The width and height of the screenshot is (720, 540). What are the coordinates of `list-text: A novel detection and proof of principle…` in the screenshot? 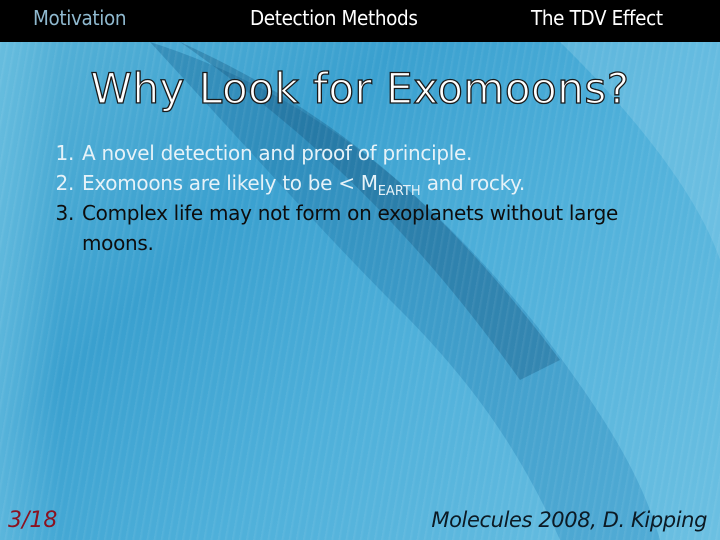 It's located at (277, 153).